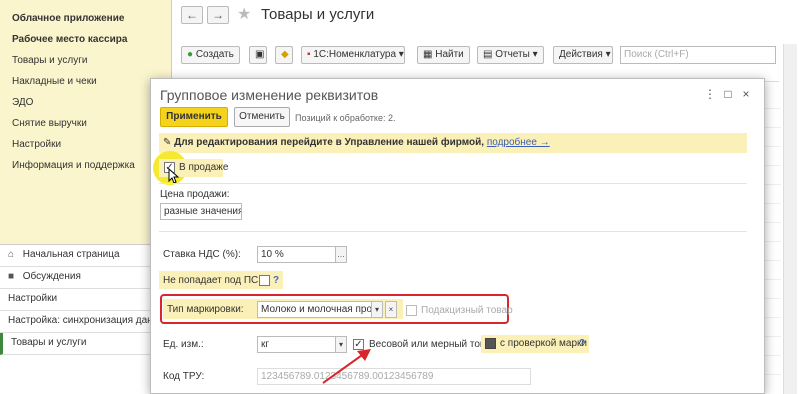 The image size is (799, 394). I want to click on find-icon: ▦, so click(428, 54).